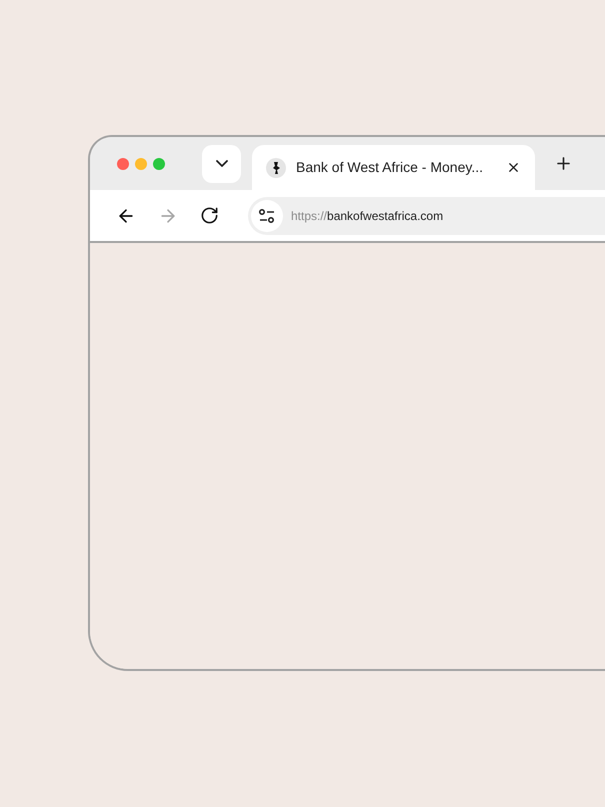 This screenshot has width=605, height=807. Describe the element at coordinates (367, 216) in the screenshot. I see `url-text: https://bankofwestafrica.com` at that location.